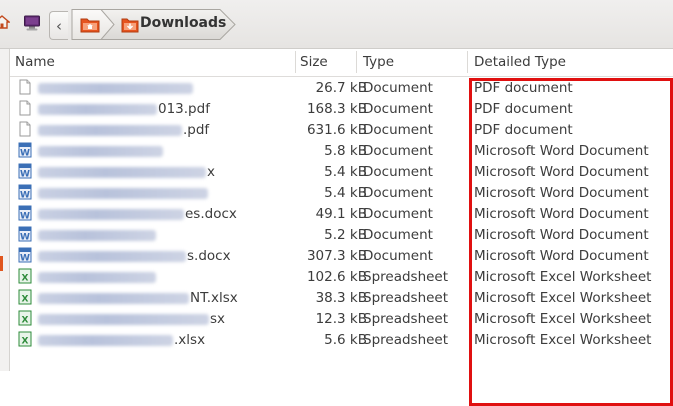 The height and width of the screenshot is (406, 673). What do you see at coordinates (137, 214) in the screenshot?
I see `file-name: es.docx` at bounding box center [137, 214].